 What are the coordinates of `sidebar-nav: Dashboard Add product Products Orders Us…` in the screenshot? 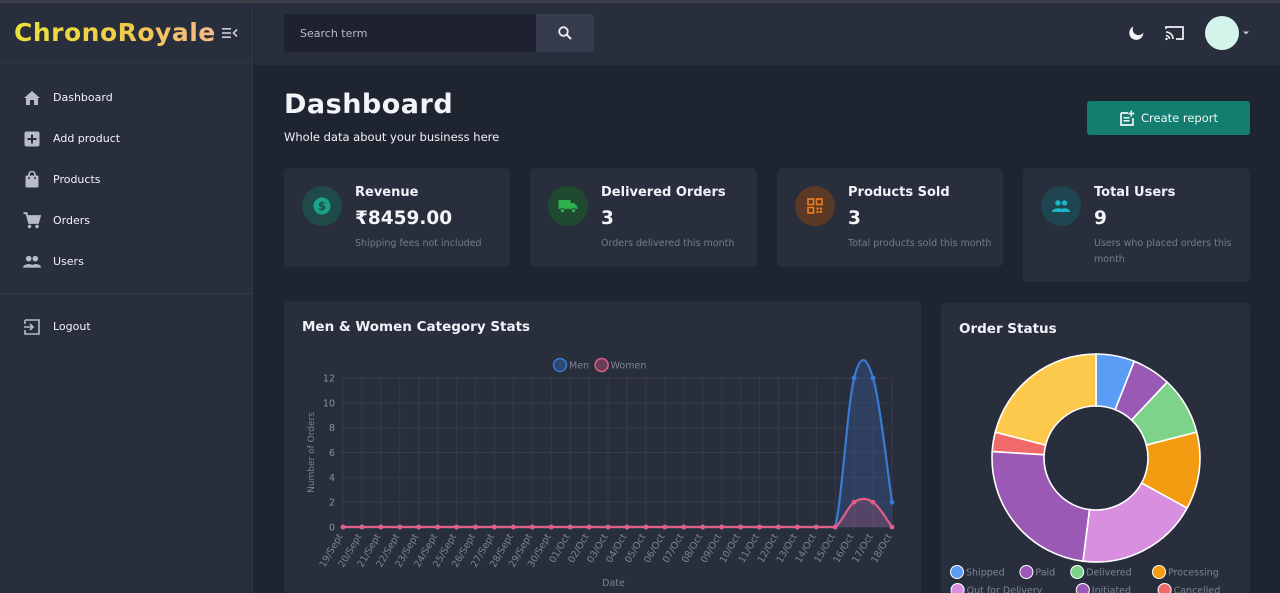 It's located at (126, 205).